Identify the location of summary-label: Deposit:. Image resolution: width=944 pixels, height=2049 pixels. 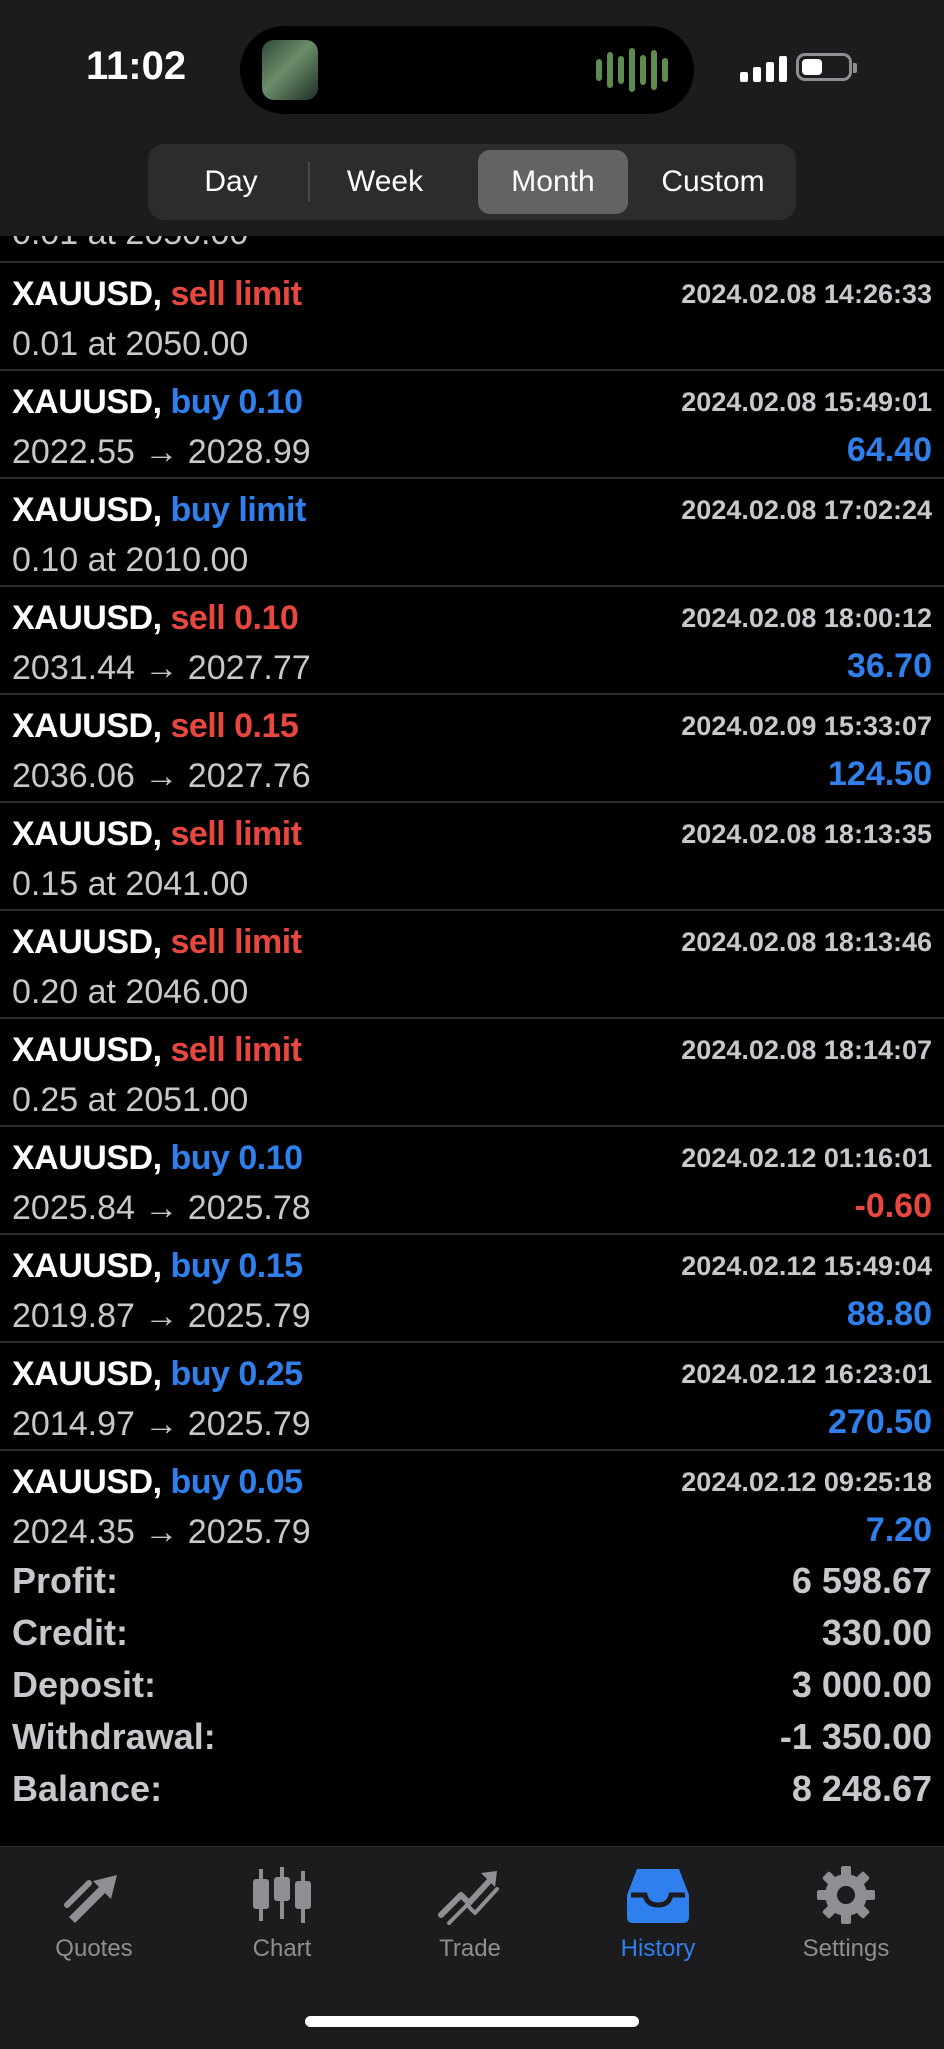
(84, 1684).